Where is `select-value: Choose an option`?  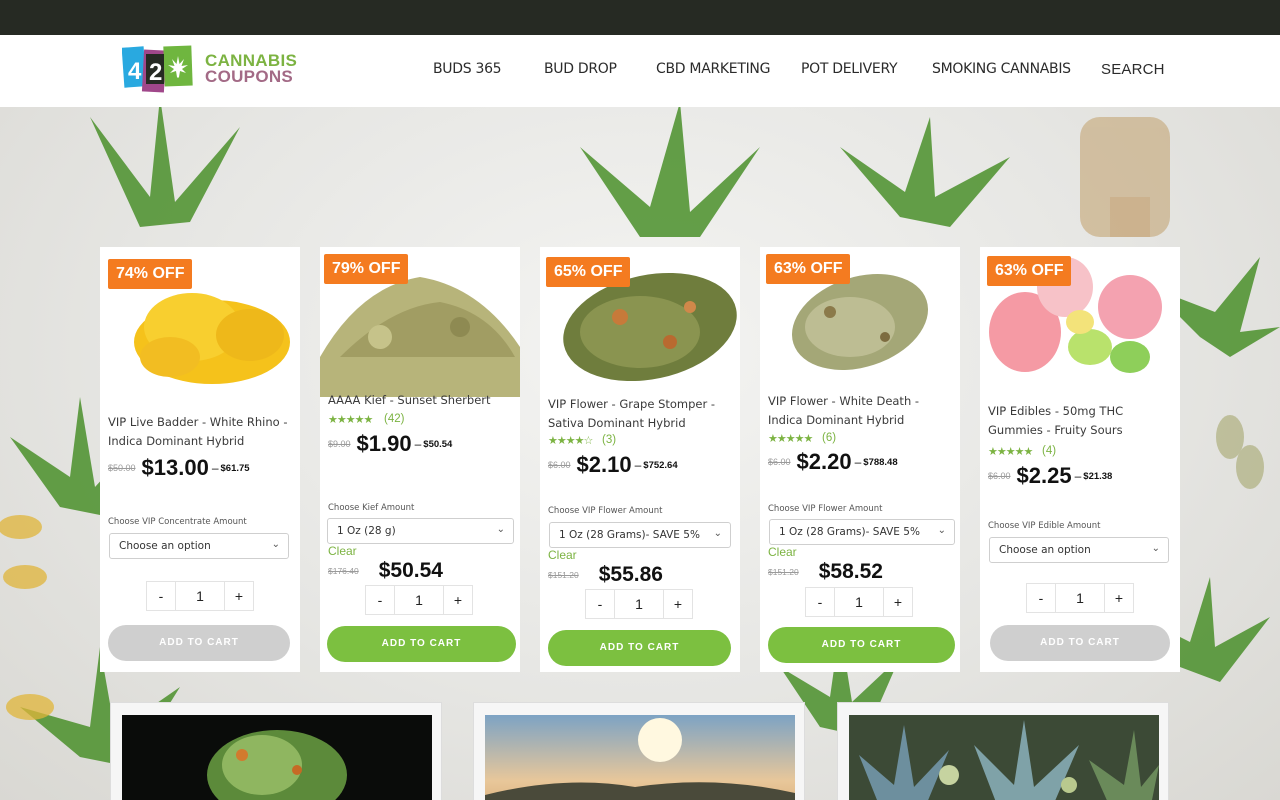
select-value: Choose an option is located at coordinates (165, 546).